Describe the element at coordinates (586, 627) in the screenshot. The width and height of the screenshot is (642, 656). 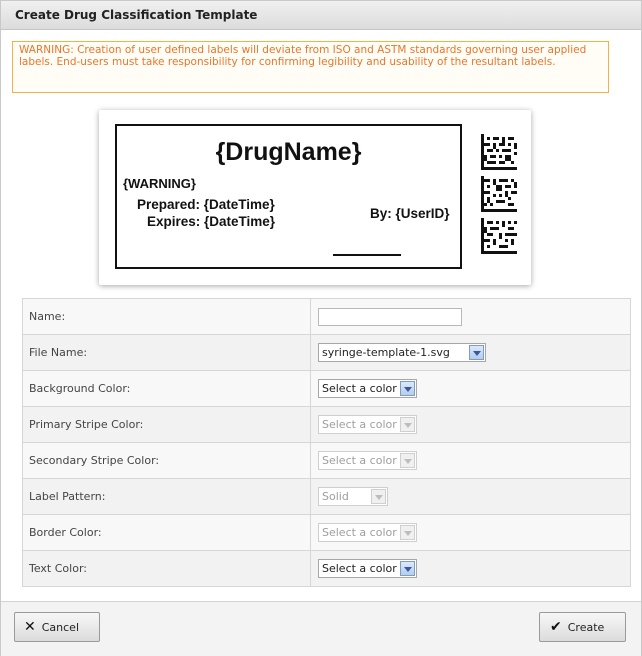
I see `create-button-label: Create` at that location.